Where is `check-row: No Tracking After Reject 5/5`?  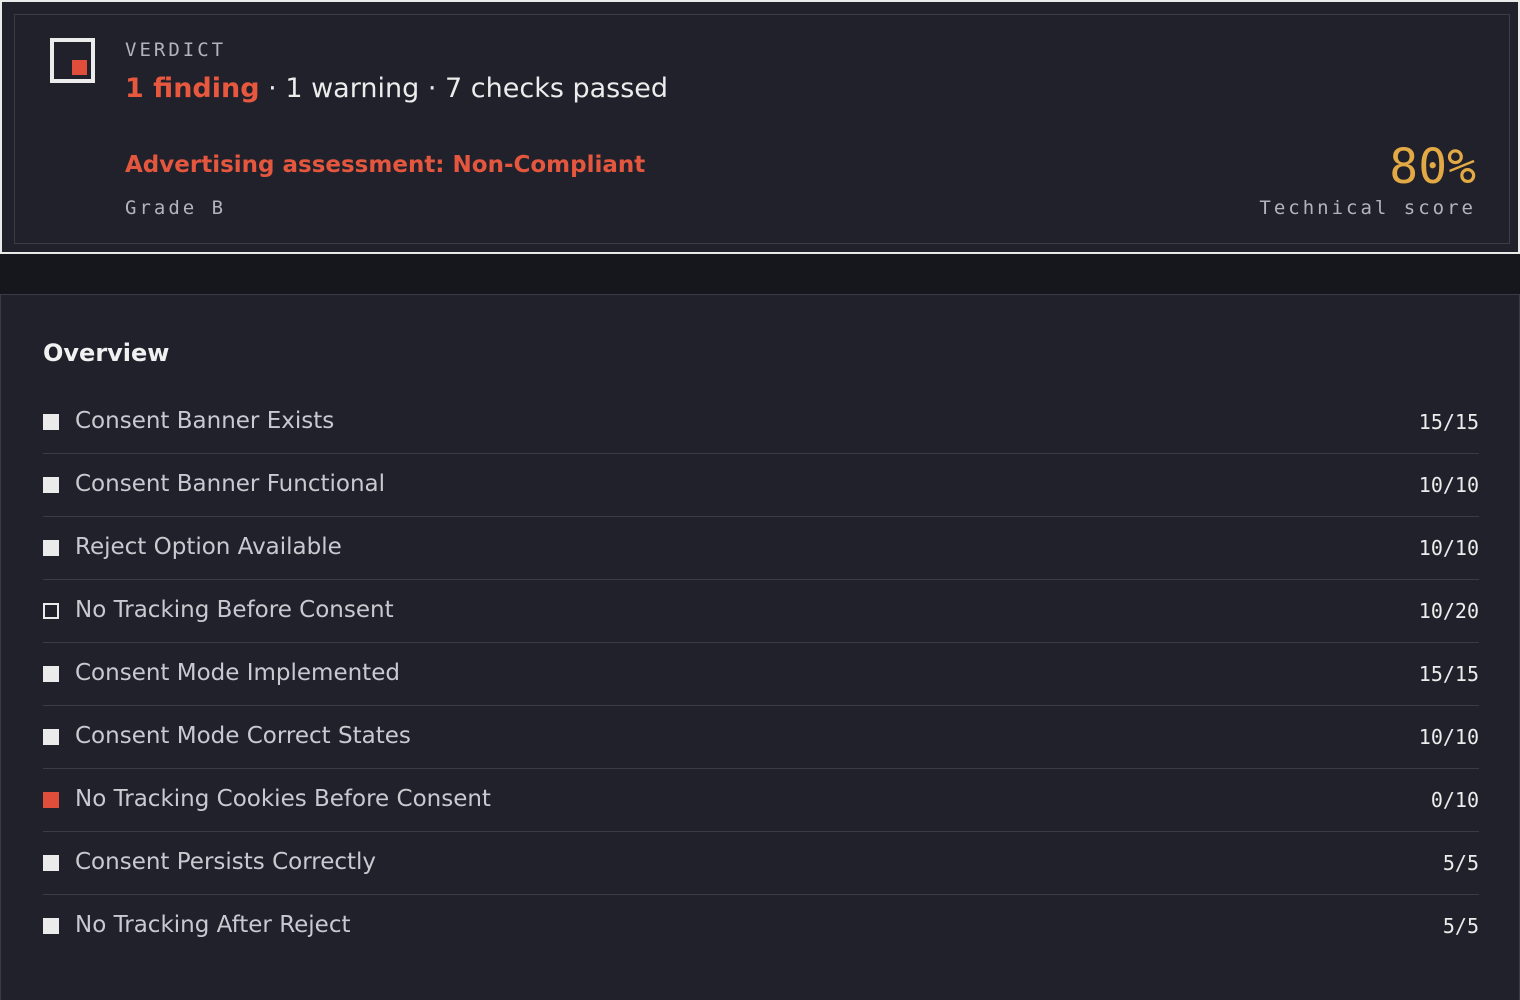
check-row: No Tracking After Reject 5/5 is located at coordinates (761, 926).